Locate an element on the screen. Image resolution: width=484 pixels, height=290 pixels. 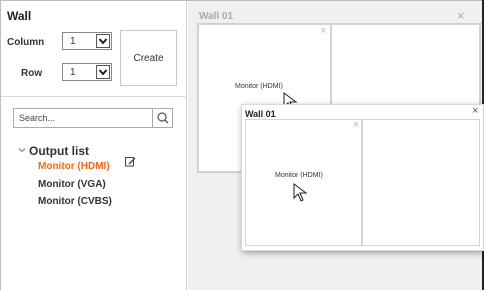
wall-front-monitor-label: Monitor (HDMI) is located at coordinates (299, 175).